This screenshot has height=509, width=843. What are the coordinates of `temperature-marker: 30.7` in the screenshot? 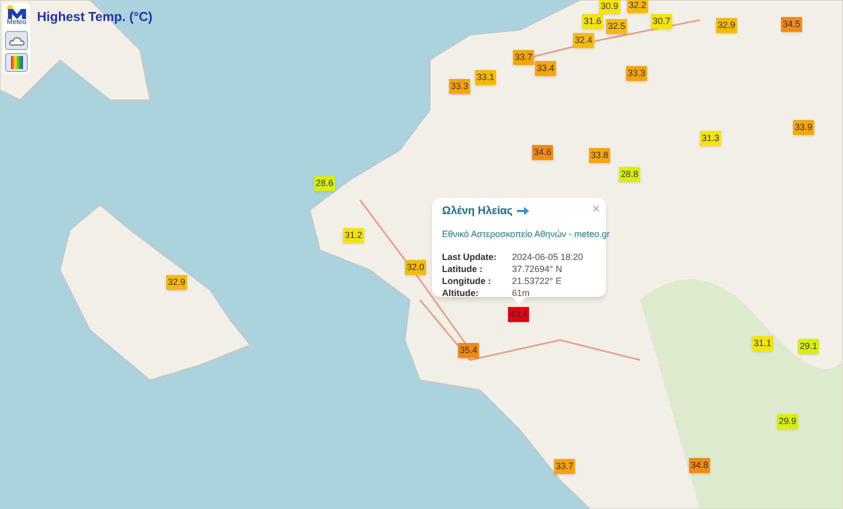 It's located at (661, 21).